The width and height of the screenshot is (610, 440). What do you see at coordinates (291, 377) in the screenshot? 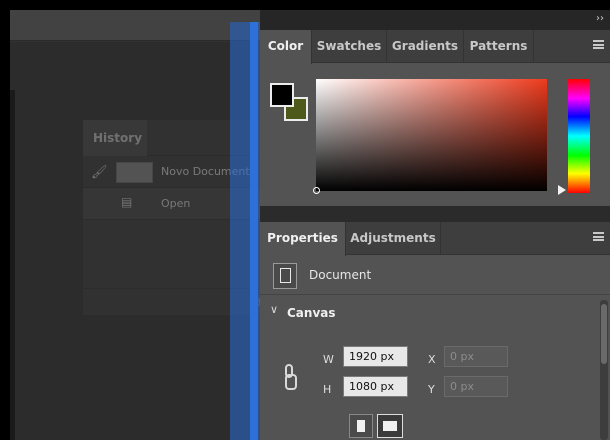
I see `link-dimensions-icon` at bounding box center [291, 377].